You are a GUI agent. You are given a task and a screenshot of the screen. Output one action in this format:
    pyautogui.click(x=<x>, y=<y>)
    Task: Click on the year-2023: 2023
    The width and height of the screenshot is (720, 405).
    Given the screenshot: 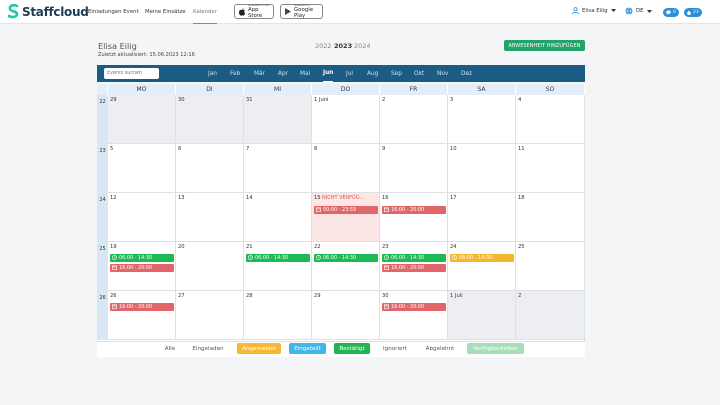 What is the action you would take?
    pyautogui.click(x=343, y=46)
    